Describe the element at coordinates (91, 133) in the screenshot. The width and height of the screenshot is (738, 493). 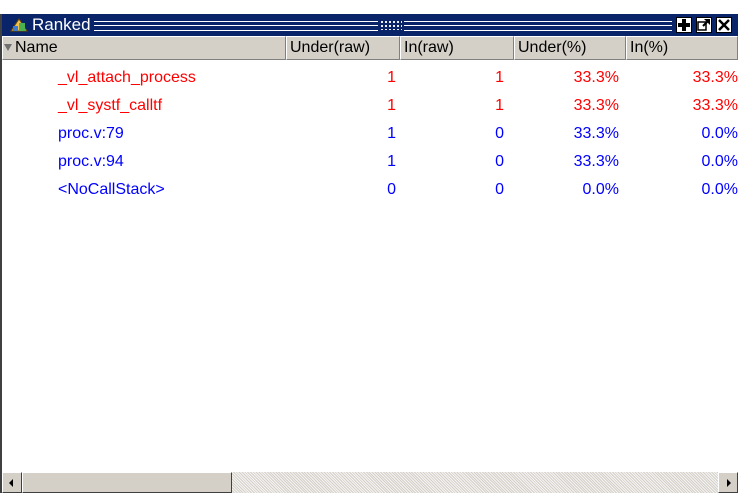
I see `cell-name: proc.v:79` at that location.